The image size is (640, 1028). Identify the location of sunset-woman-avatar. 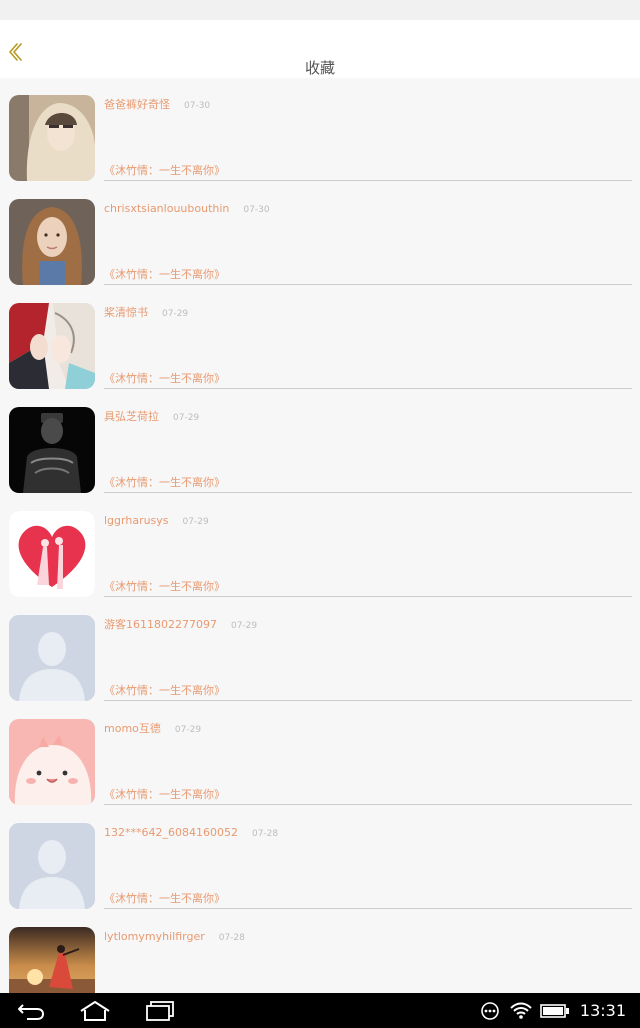
(52, 960).